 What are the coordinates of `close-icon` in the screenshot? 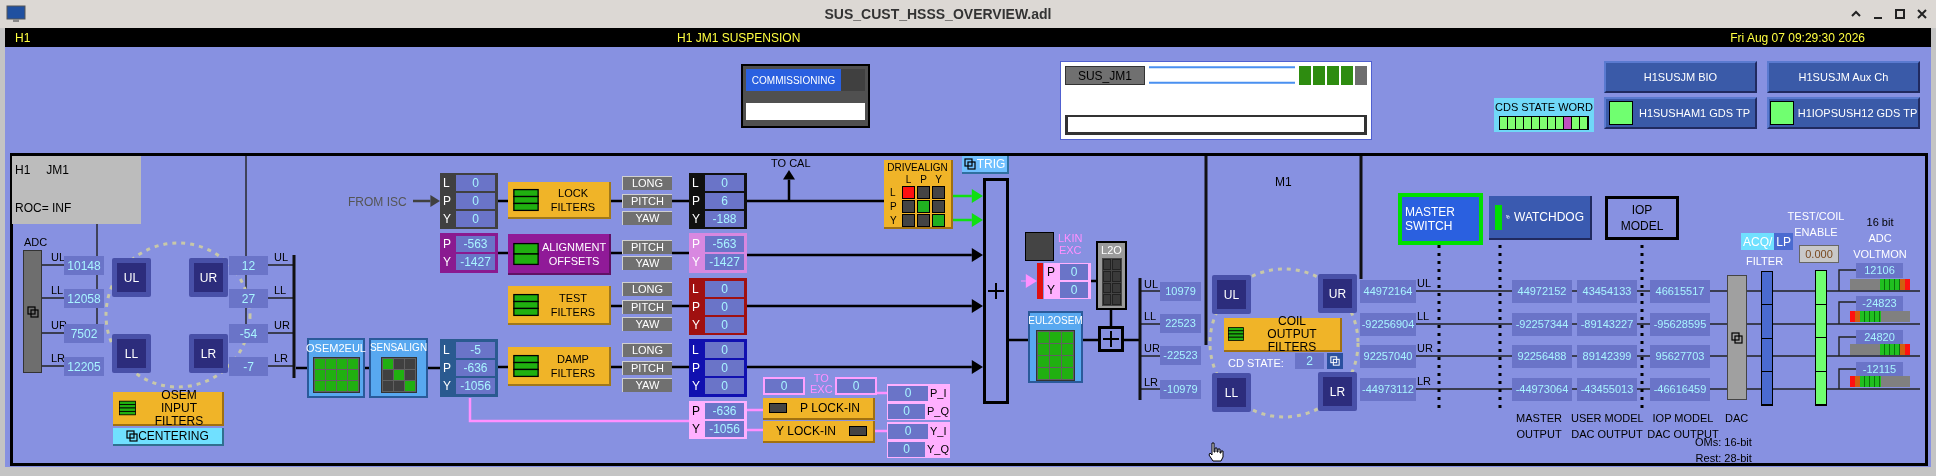 It's located at (1922, 14).